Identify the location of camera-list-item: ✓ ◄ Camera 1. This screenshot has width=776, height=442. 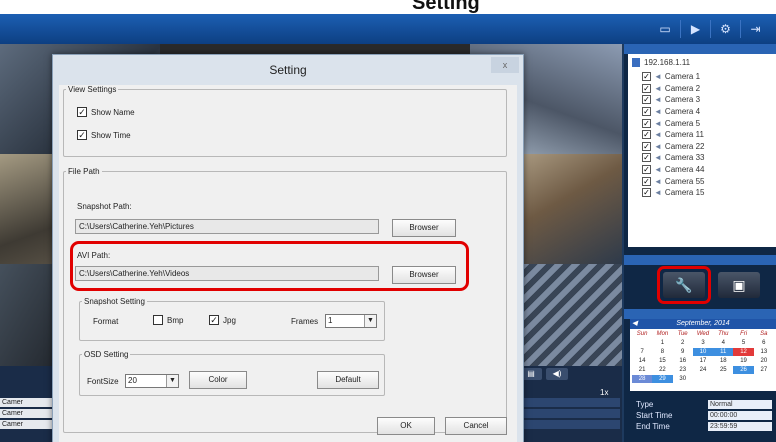
(702, 77).